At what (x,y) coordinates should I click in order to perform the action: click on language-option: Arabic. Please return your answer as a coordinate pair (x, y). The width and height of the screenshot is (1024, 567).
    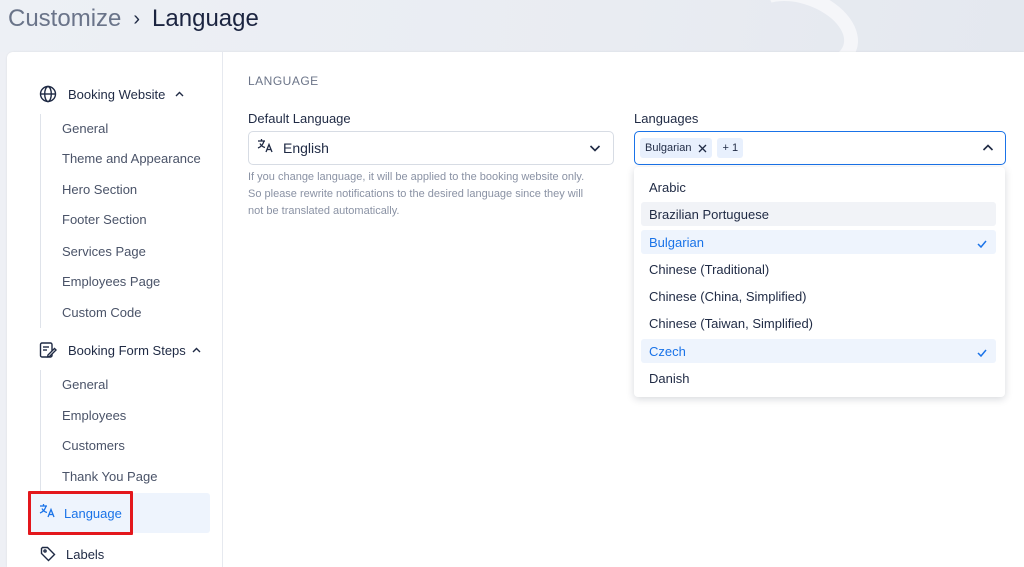
    Looking at the image, I should click on (818, 187).